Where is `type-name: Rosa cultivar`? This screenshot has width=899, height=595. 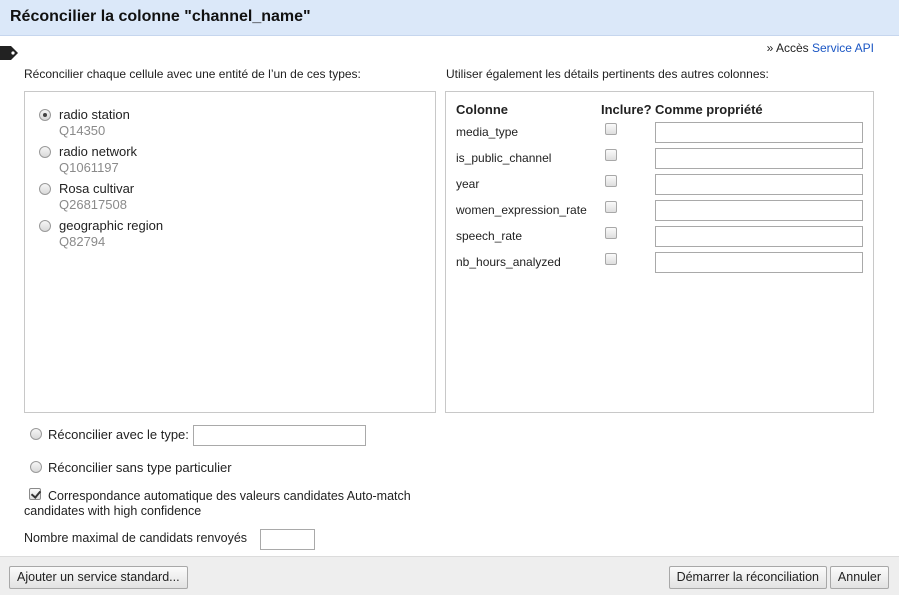 type-name: Rosa cultivar is located at coordinates (97, 188).